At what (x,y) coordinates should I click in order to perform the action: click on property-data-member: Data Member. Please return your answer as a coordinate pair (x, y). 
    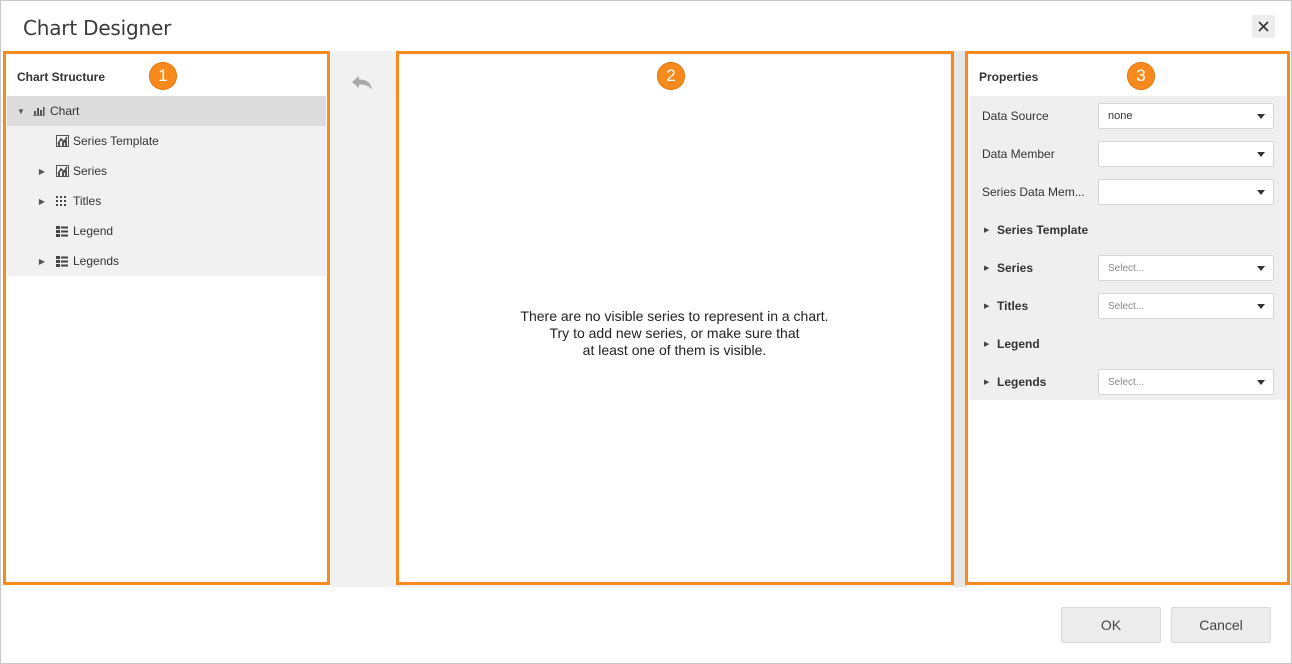
    Looking at the image, I should click on (1128, 154).